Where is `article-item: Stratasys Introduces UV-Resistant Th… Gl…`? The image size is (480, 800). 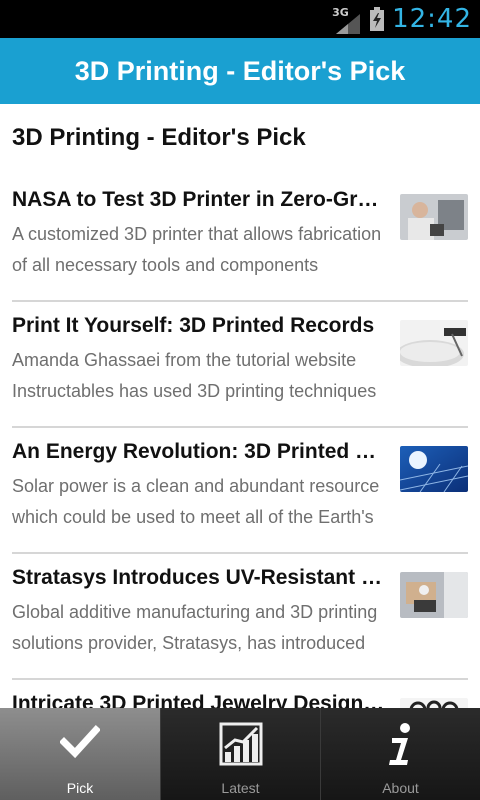 article-item: Stratasys Introduces UV-Resistant Th… Gl… is located at coordinates (240, 617).